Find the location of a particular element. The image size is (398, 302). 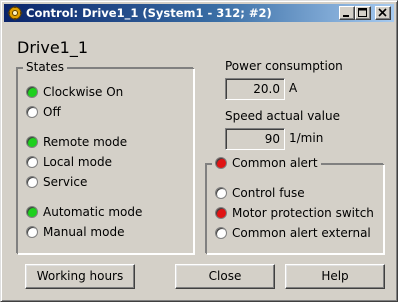

state-service: Service is located at coordinates (56, 182).